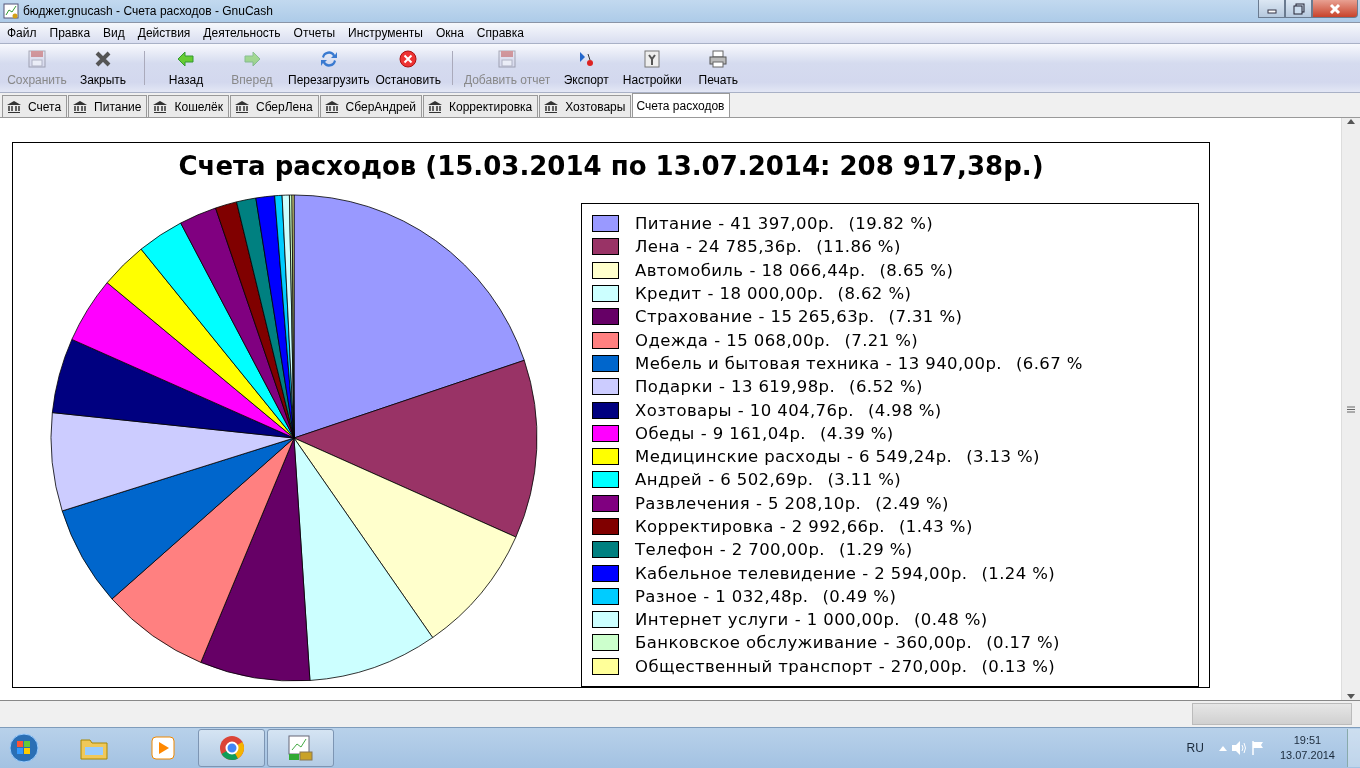  I want to click on close-button: Закрыть, so click(103, 68).